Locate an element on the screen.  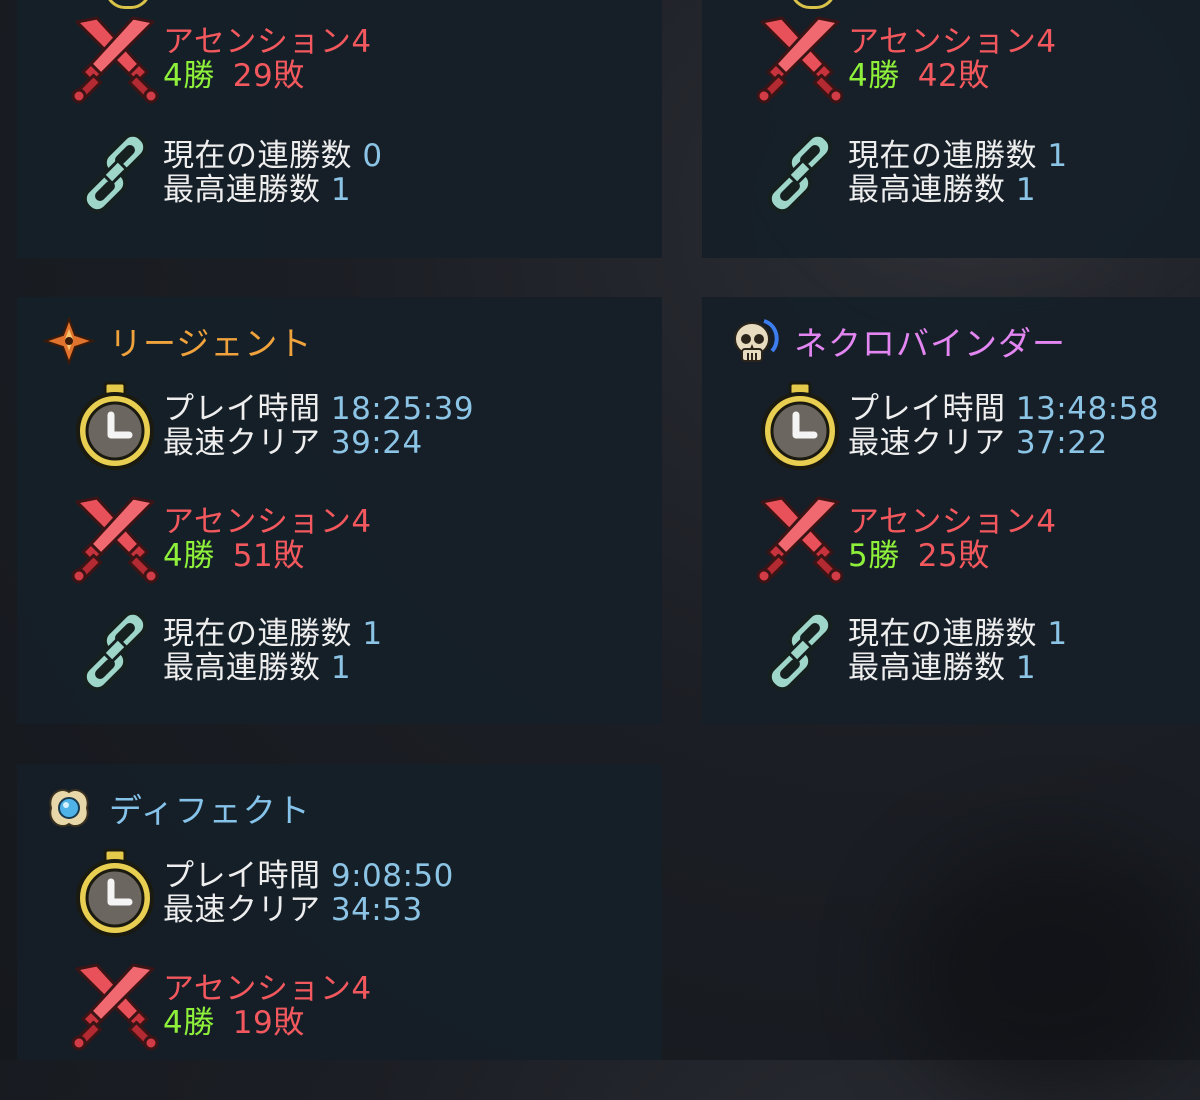
character-name: ディフェクト is located at coordinates (210, 810).